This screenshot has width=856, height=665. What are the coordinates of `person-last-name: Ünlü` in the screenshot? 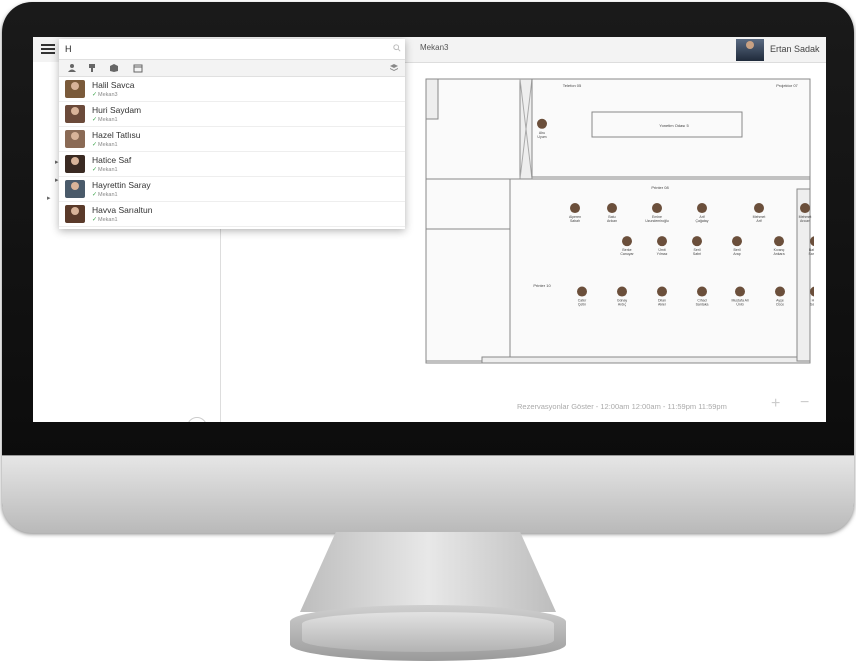 It's located at (739, 305).